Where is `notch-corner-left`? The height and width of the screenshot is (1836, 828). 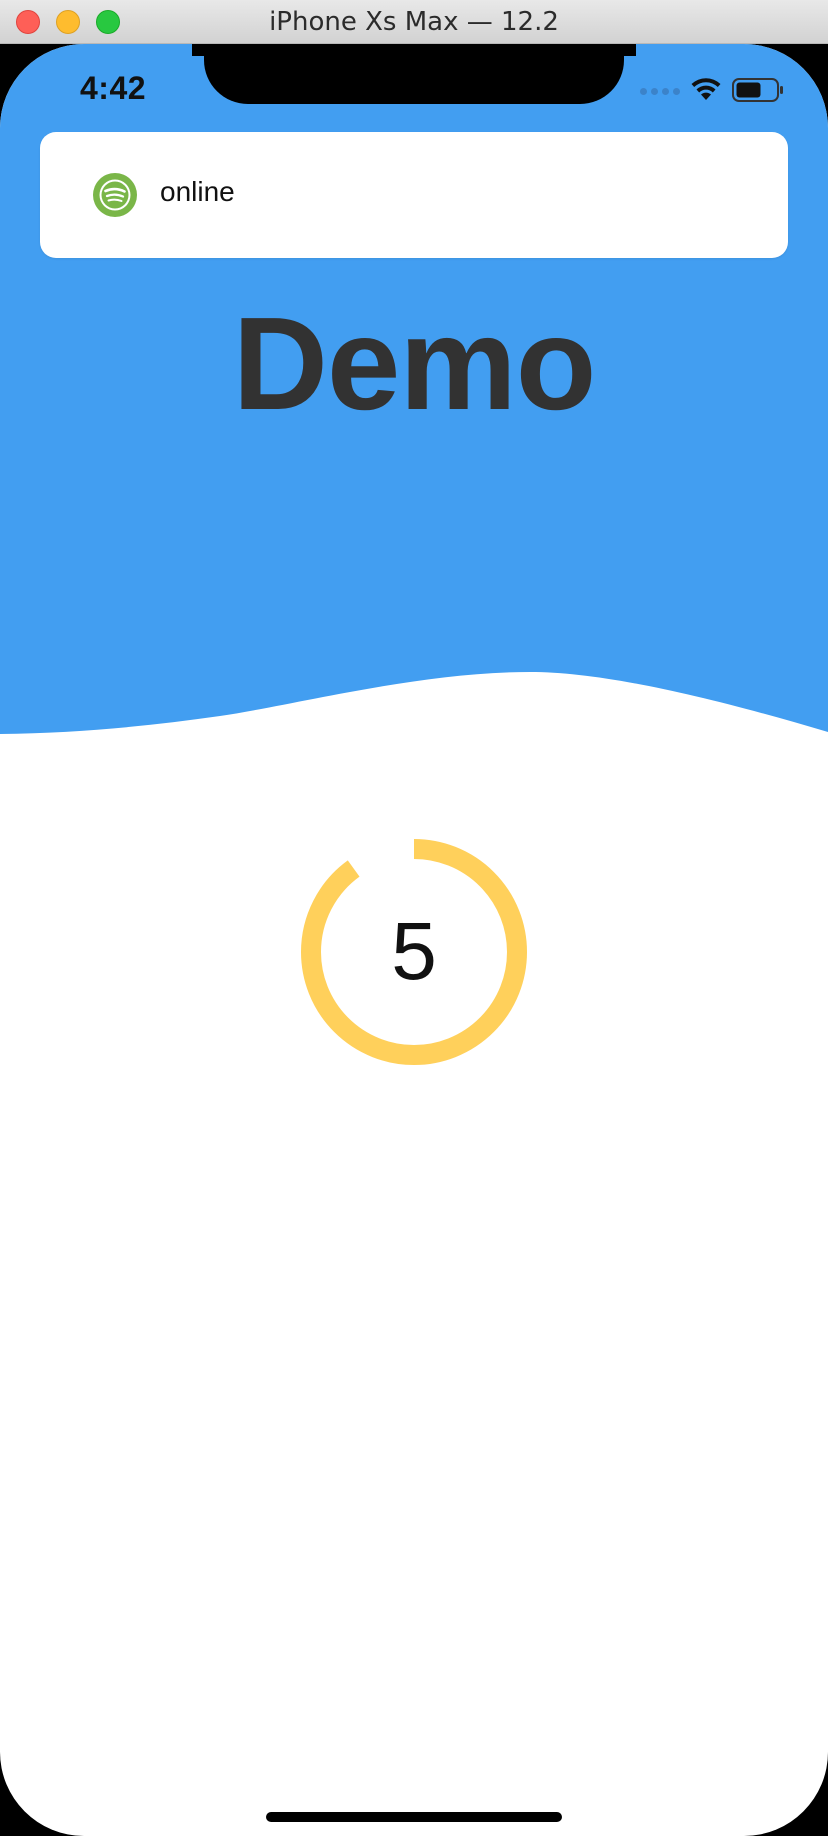
notch-corner-left is located at coordinates (198, 50).